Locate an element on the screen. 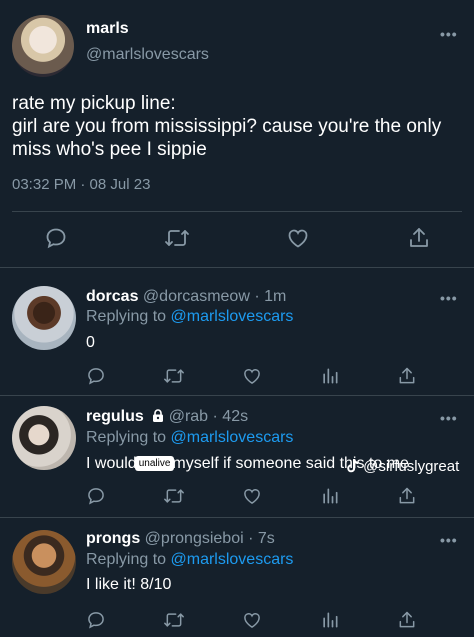 The image size is (474, 637). reply-text: 0 is located at coordinates (90, 342).